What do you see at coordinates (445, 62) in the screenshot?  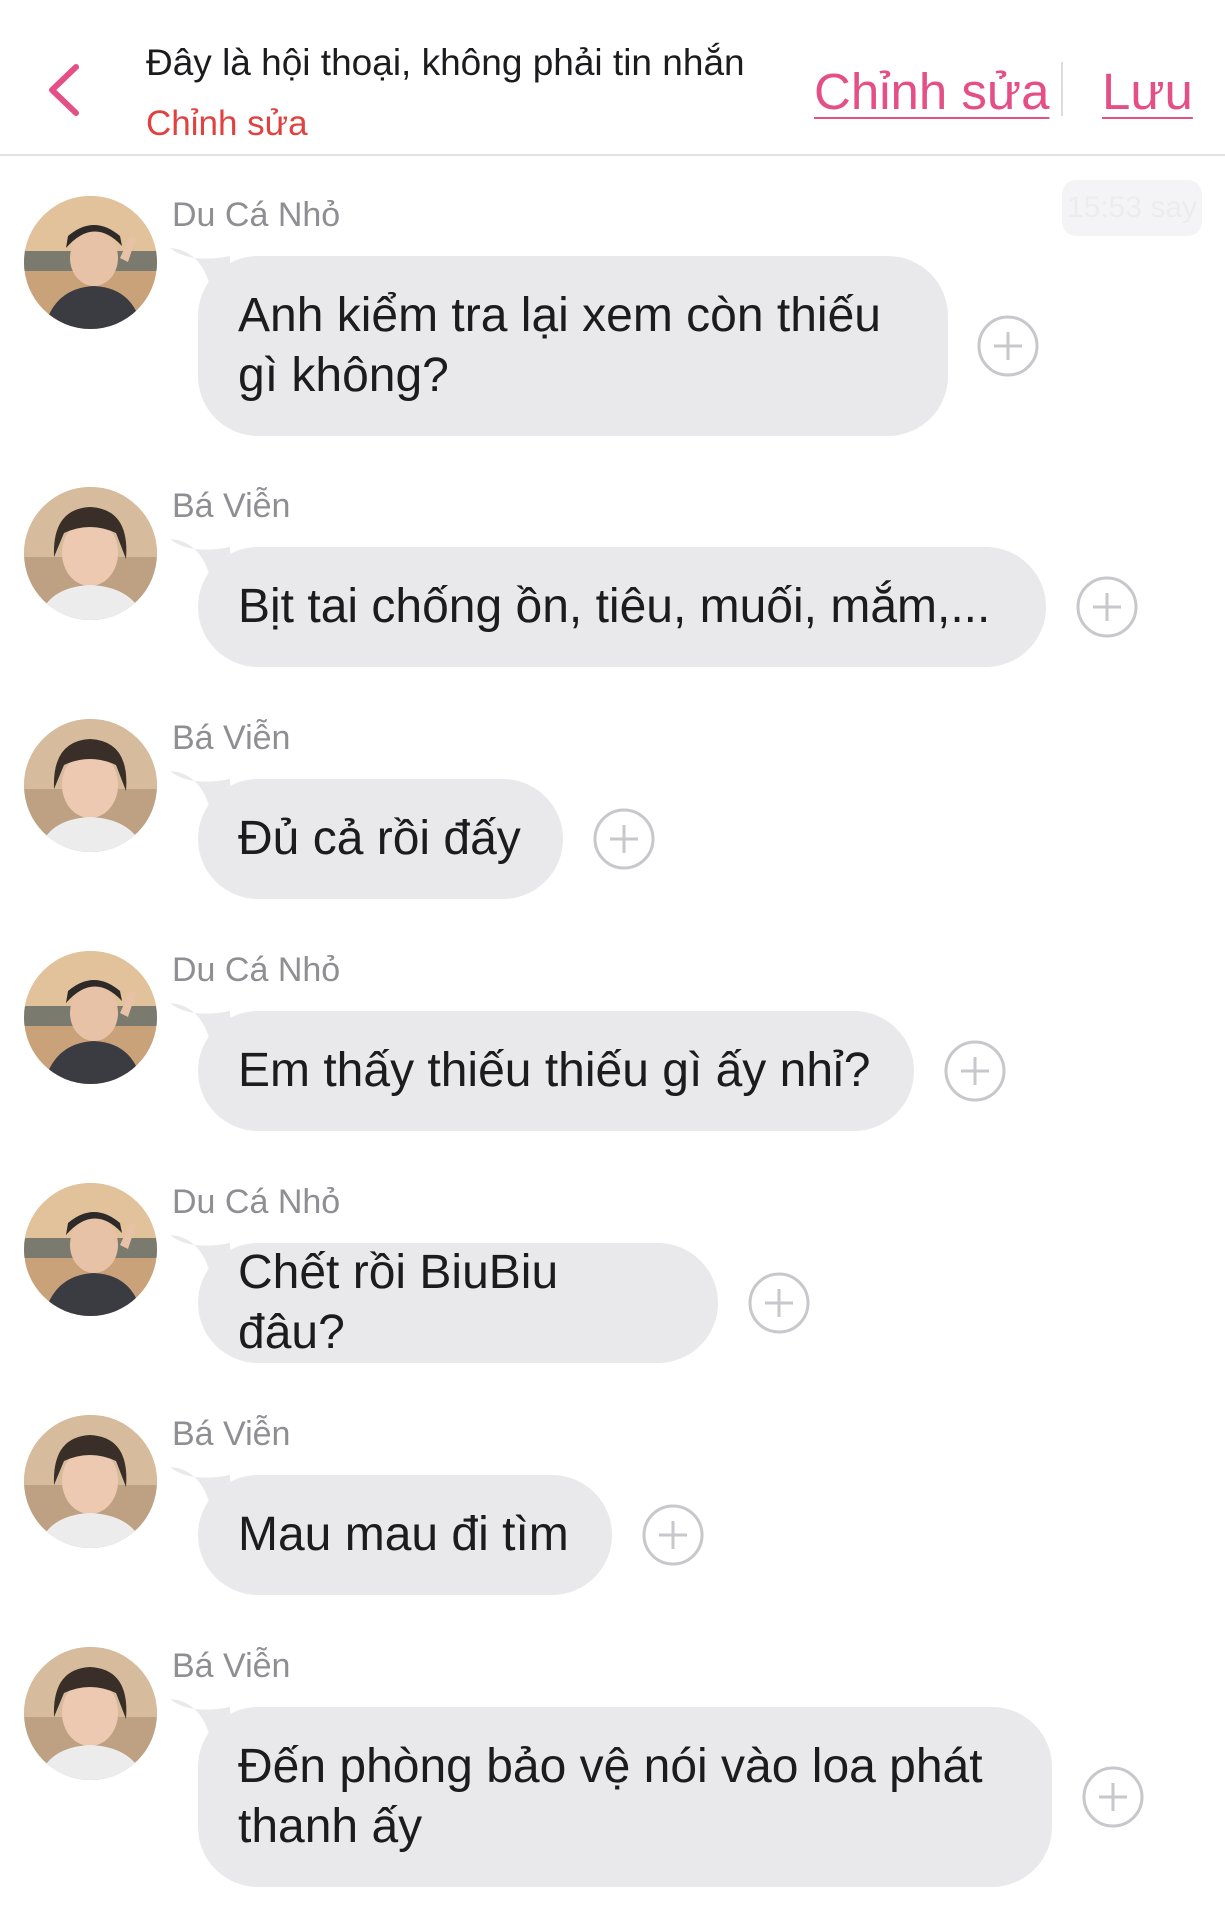 I see `page-title: Đây là hội thoại, không phải tin nhắn` at bounding box center [445, 62].